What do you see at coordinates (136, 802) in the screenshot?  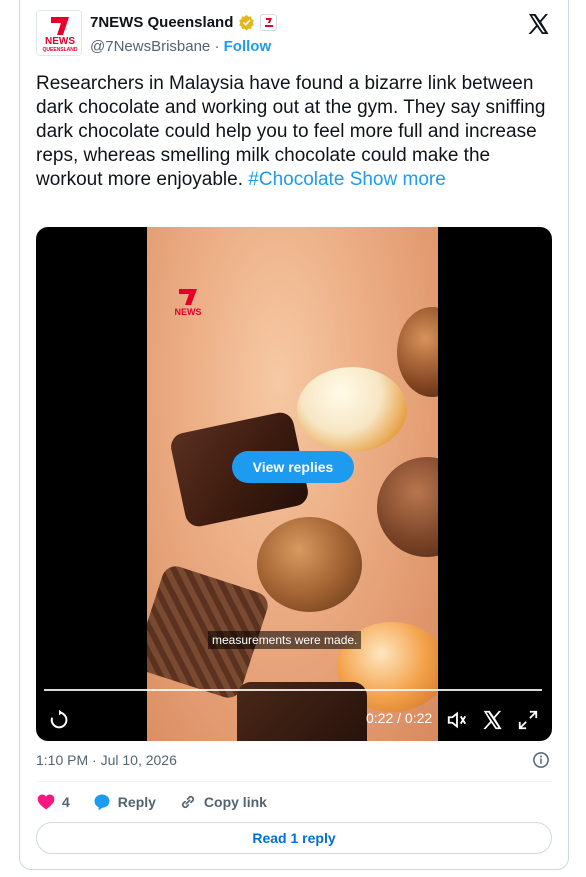 I see `reply-label: Reply` at bounding box center [136, 802].